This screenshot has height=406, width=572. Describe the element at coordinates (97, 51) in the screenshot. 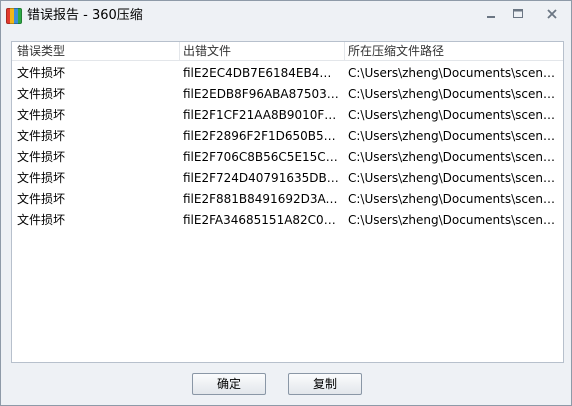

I see `column-header-error-type: 错误类型` at that location.